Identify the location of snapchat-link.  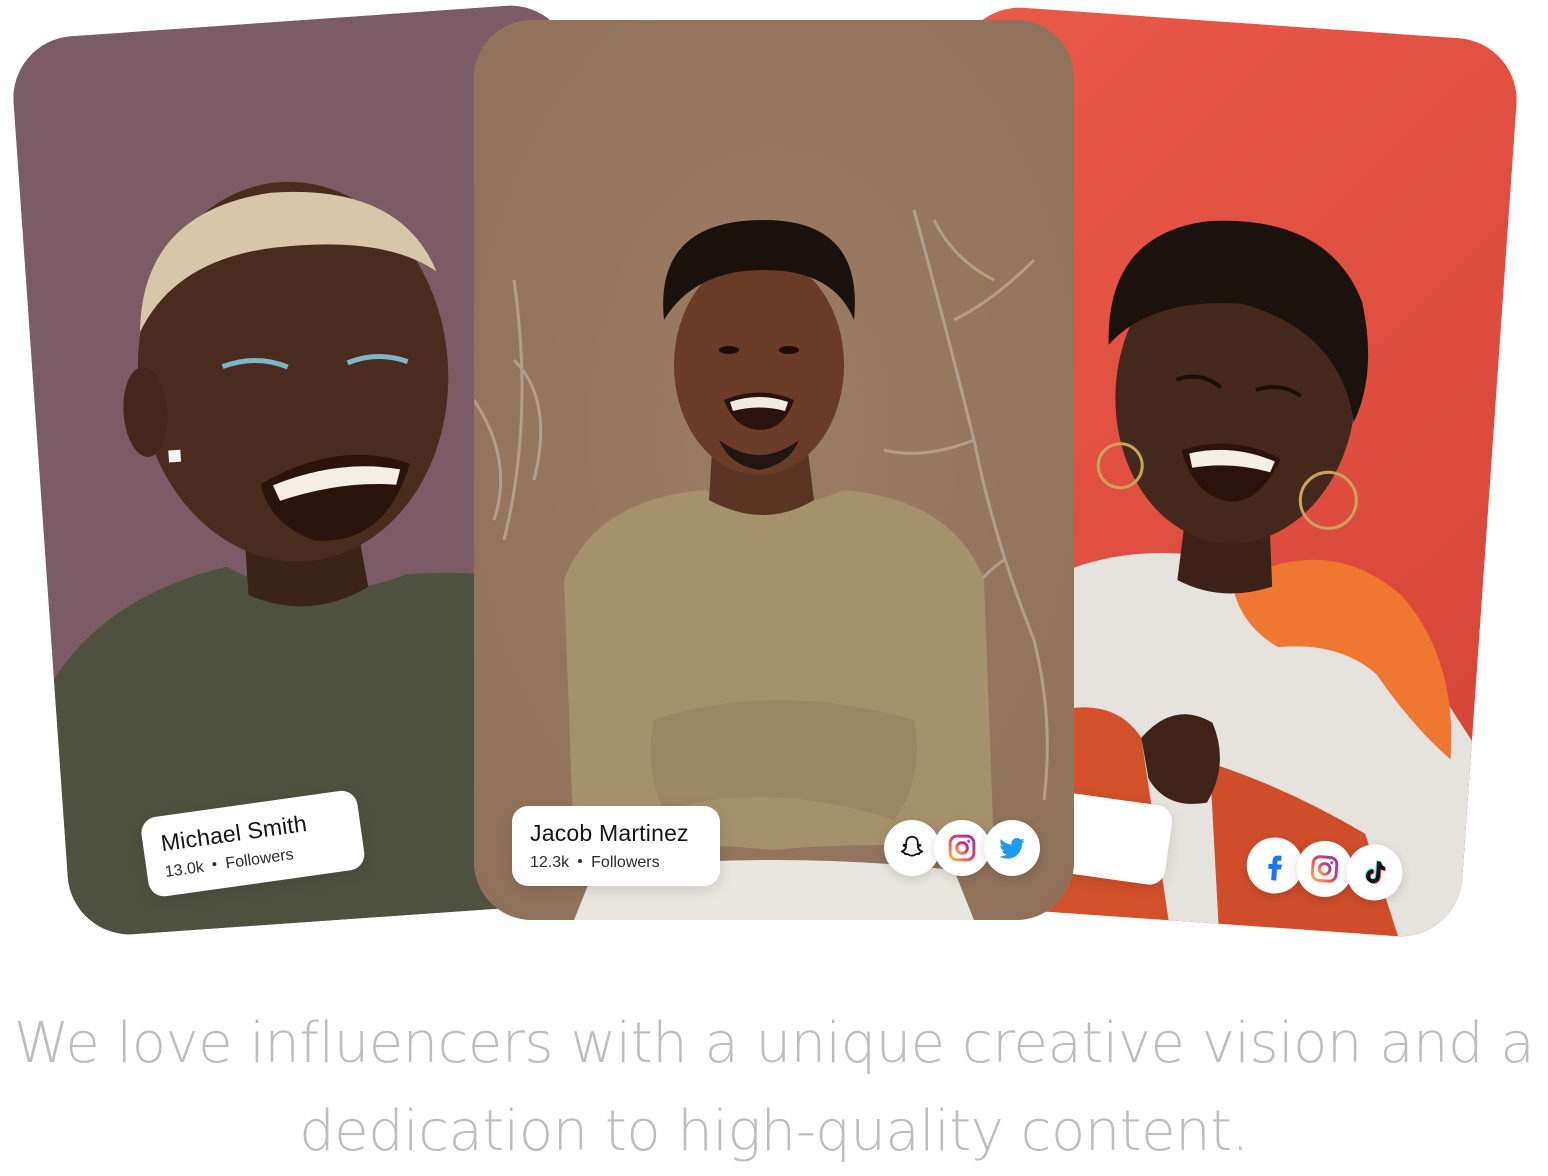
(912, 848).